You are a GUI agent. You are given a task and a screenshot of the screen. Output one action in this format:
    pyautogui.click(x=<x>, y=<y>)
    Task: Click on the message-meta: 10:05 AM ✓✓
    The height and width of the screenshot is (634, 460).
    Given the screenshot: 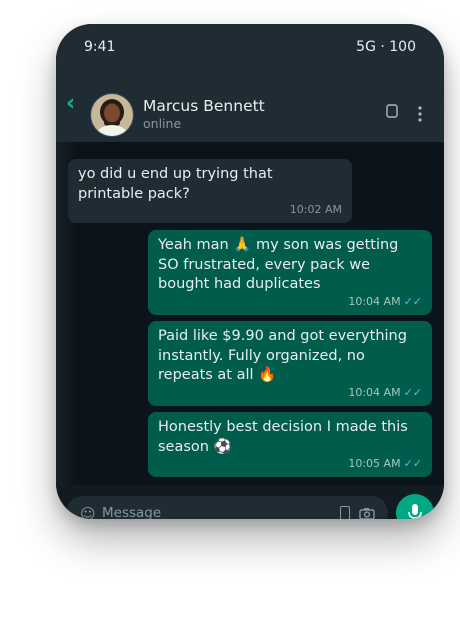 What is the action you would take?
    pyautogui.click(x=385, y=464)
    